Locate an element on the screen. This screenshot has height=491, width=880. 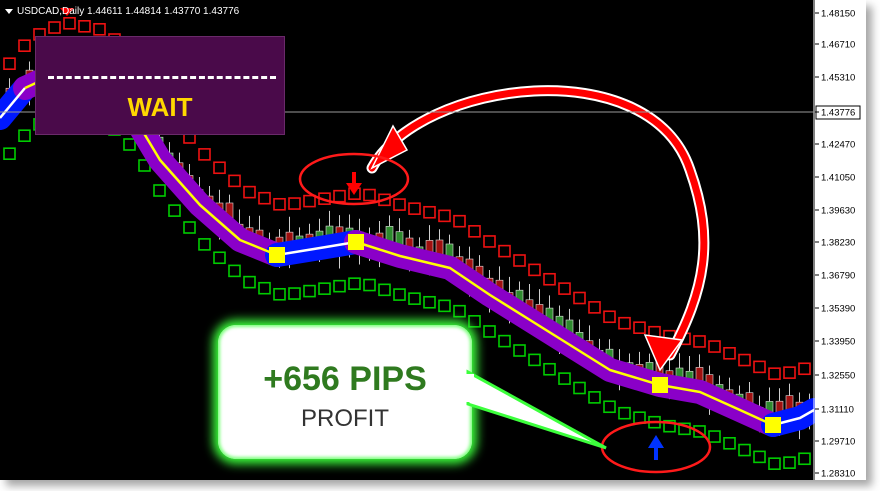
wait-divider is located at coordinates (162, 77).